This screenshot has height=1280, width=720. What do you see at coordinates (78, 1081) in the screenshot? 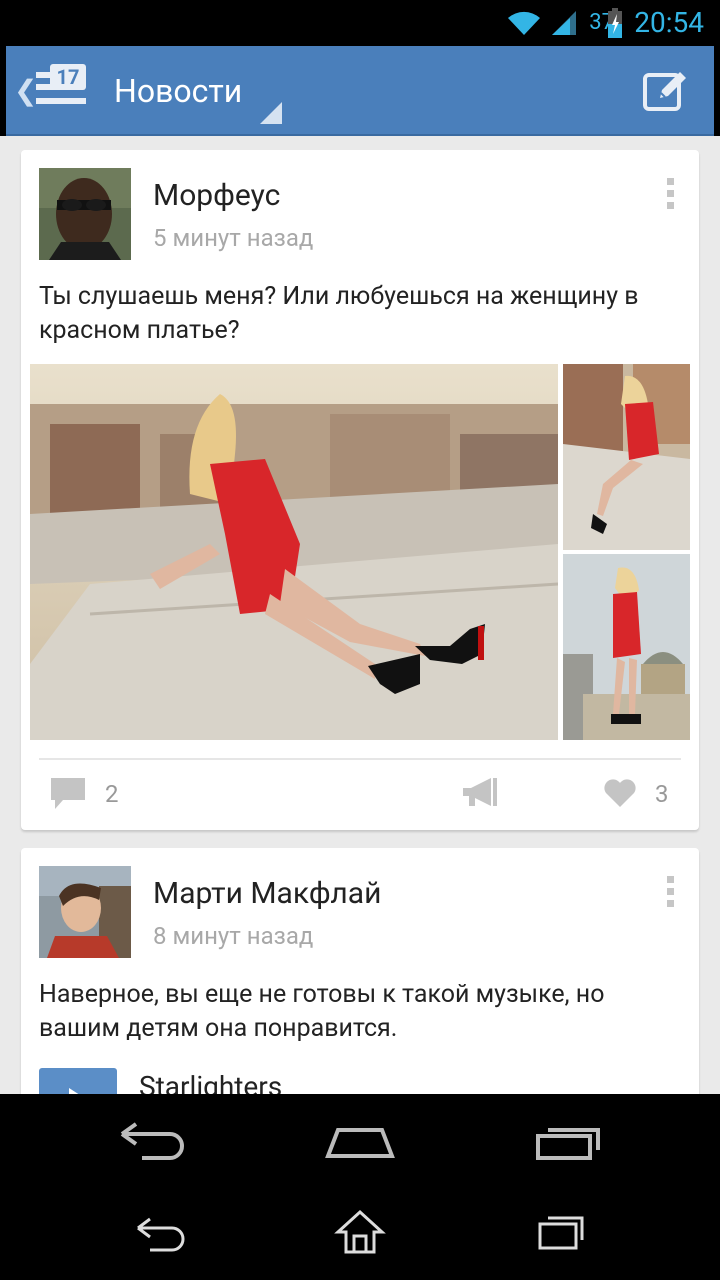
I see `audio-play-button` at bounding box center [78, 1081].